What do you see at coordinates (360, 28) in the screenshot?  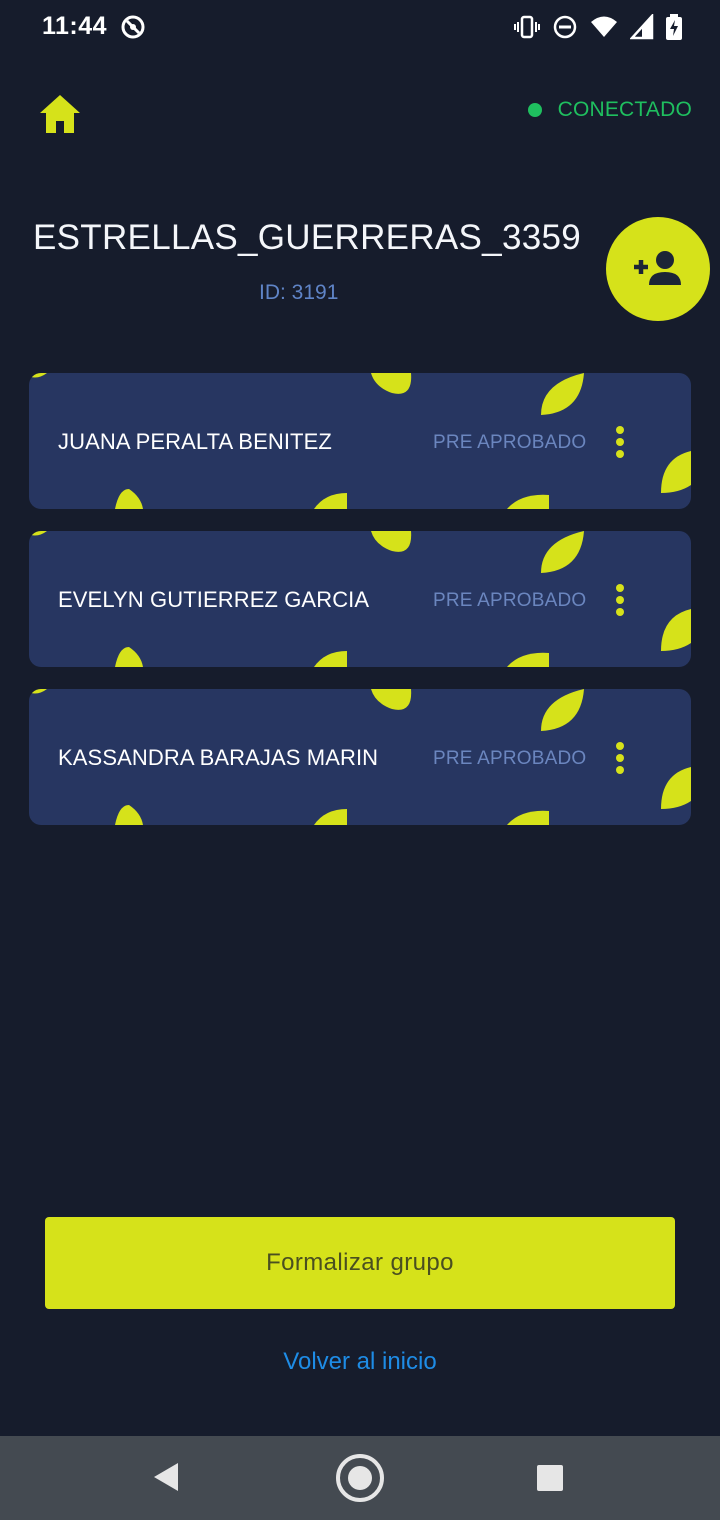 I see `status-bar: 11:44` at bounding box center [360, 28].